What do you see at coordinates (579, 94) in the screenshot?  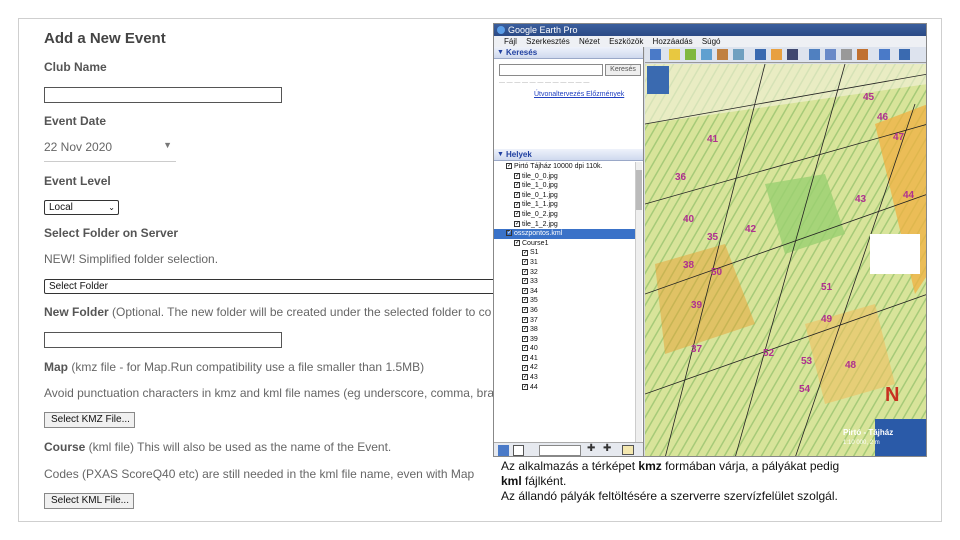 I see `search-links: Útvonaltervezés Előzmények` at bounding box center [579, 94].